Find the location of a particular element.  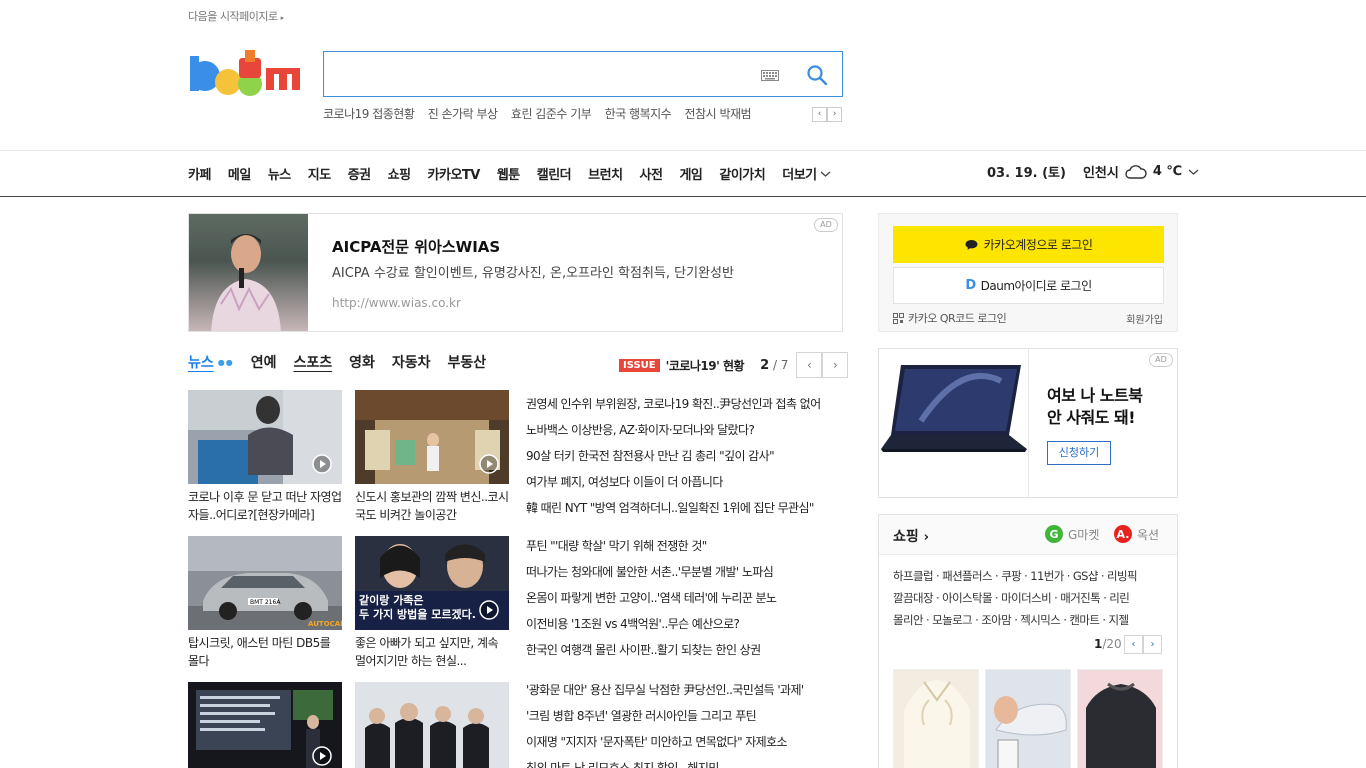

nav-item-brunch: 브런치 is located at coordinates (605, 173).